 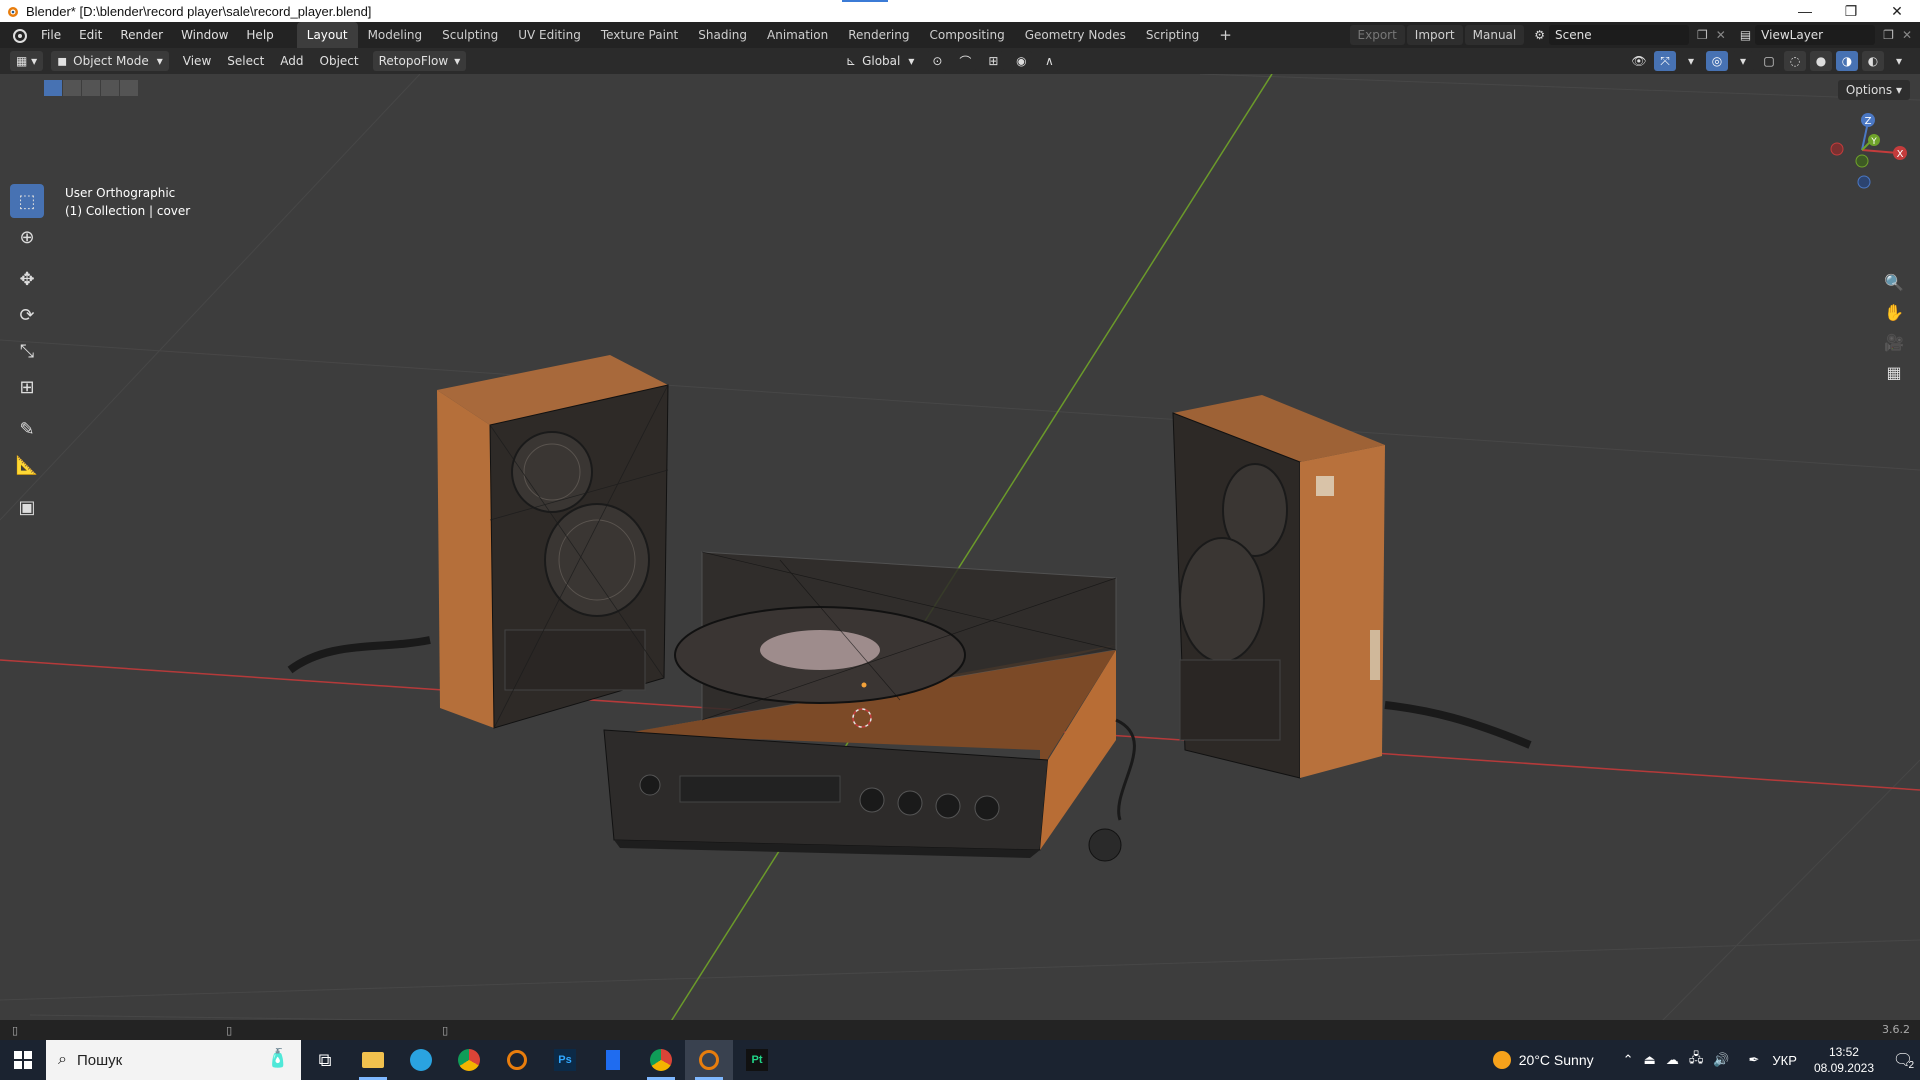 What do you see at coordinates (27, 237) in the screenshot?
I see `cursor-tool-icon: ⊕` at bounding box center [27, 237].